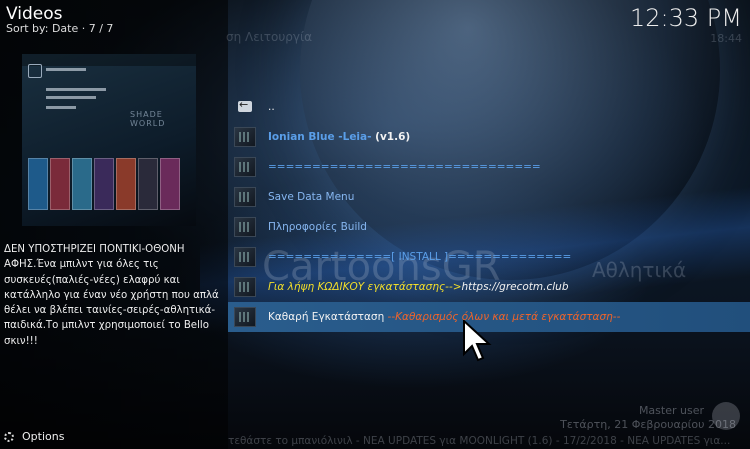 The height and width of the screenshot is (449, 750). What do you see at coordinates (726, 38) in the screenshot?
I see `ghost-time: 18:44` at bounding box center [726, 38].